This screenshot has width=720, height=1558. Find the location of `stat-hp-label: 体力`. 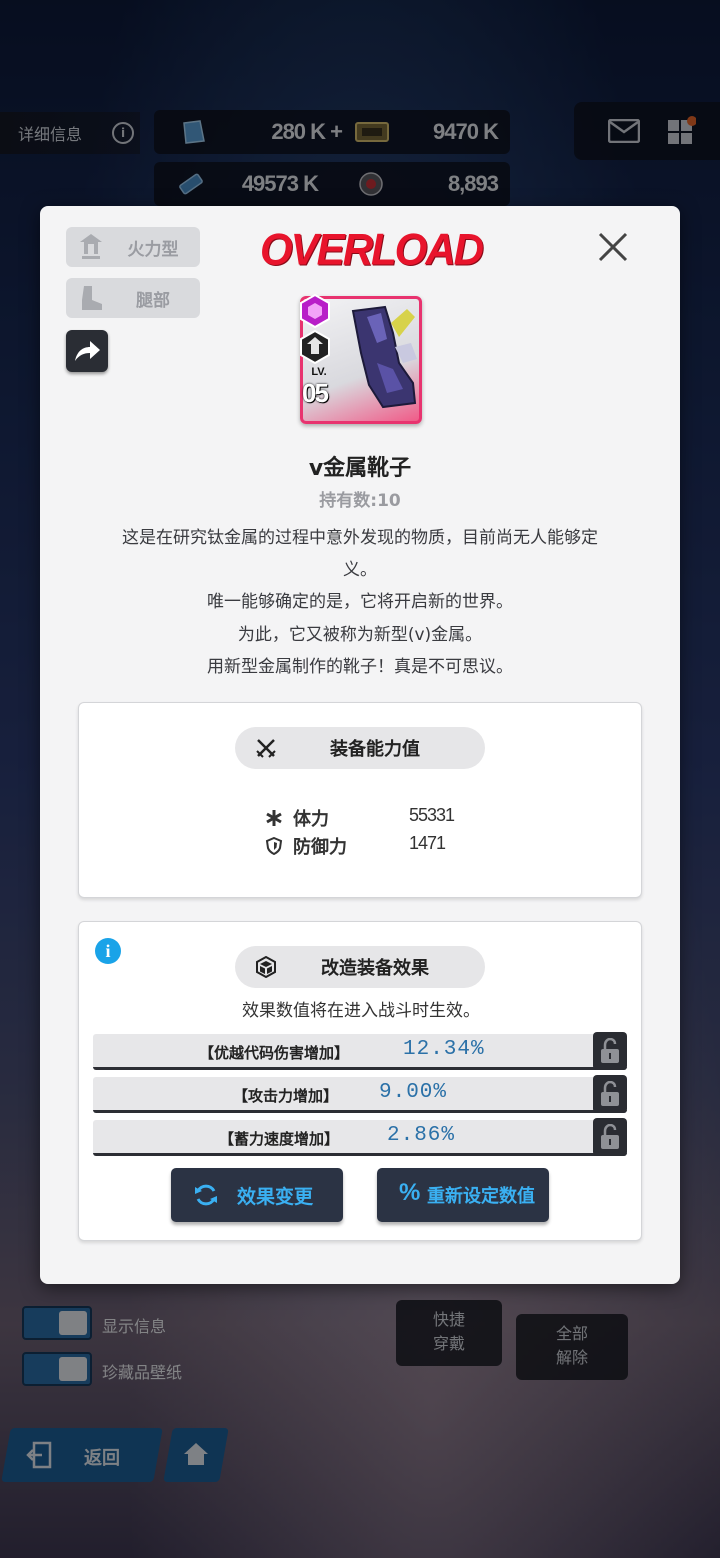

stat-hp-label: 体力 is located at coordinates (311, 819).